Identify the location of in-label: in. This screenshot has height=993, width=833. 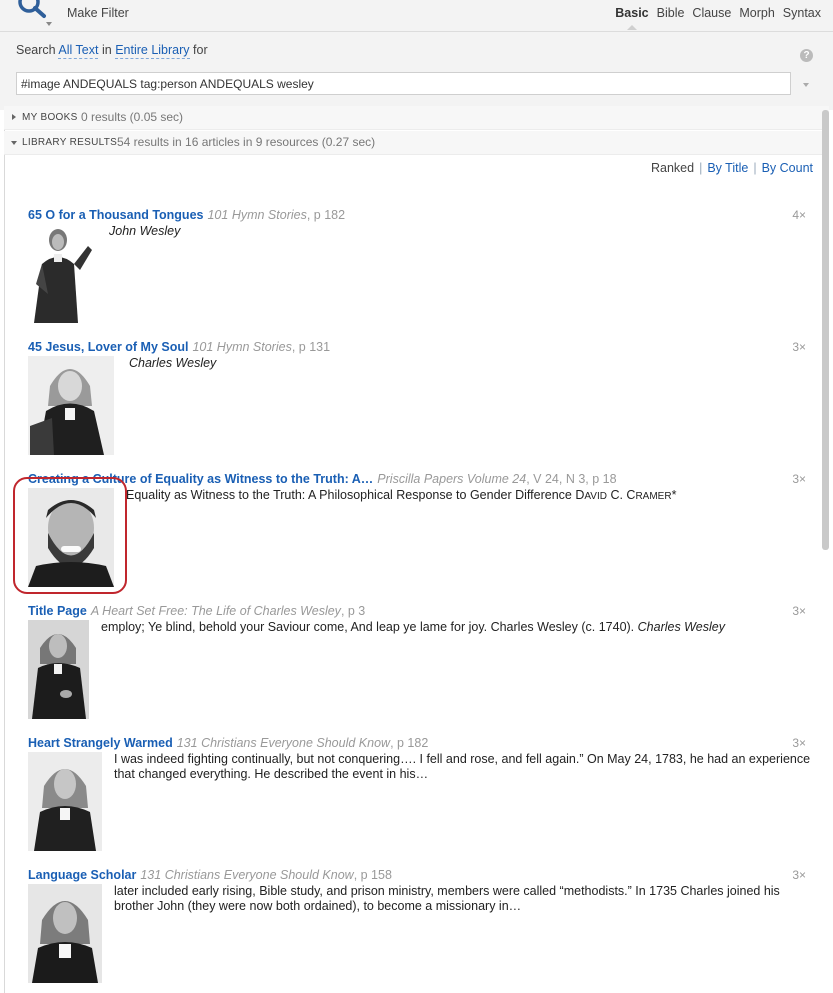
(106, 50).